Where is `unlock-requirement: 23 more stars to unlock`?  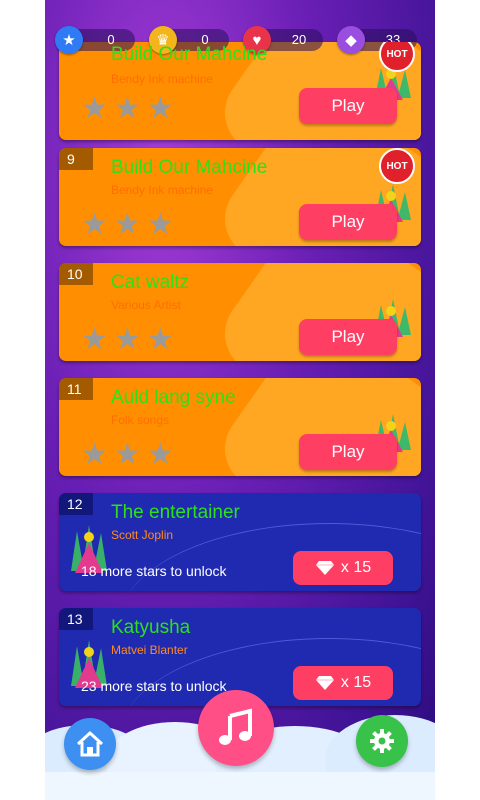
unlock-requirement: 23 more stars to unlock is located at coordinates (154, 686).